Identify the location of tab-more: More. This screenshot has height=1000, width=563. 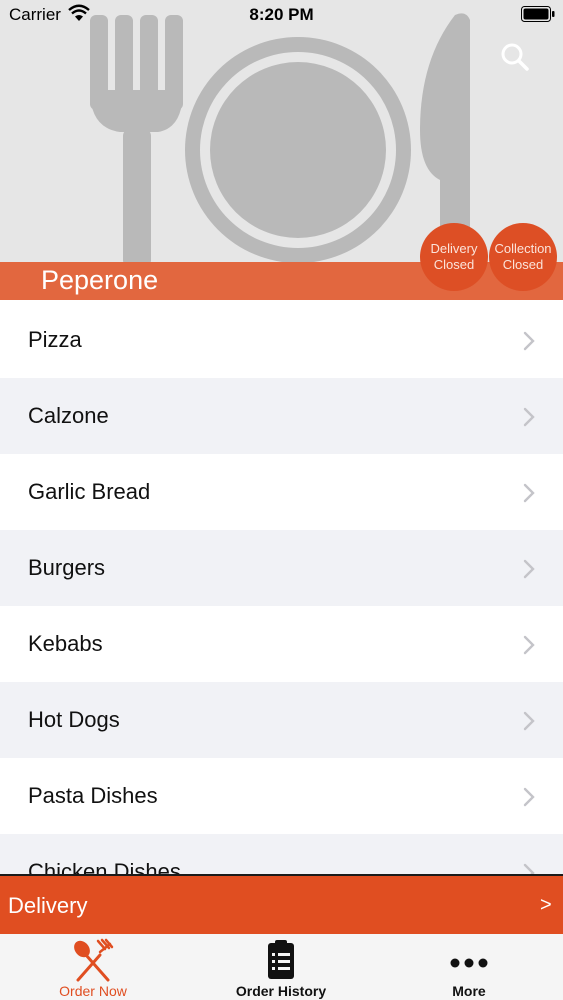
(469, 967).